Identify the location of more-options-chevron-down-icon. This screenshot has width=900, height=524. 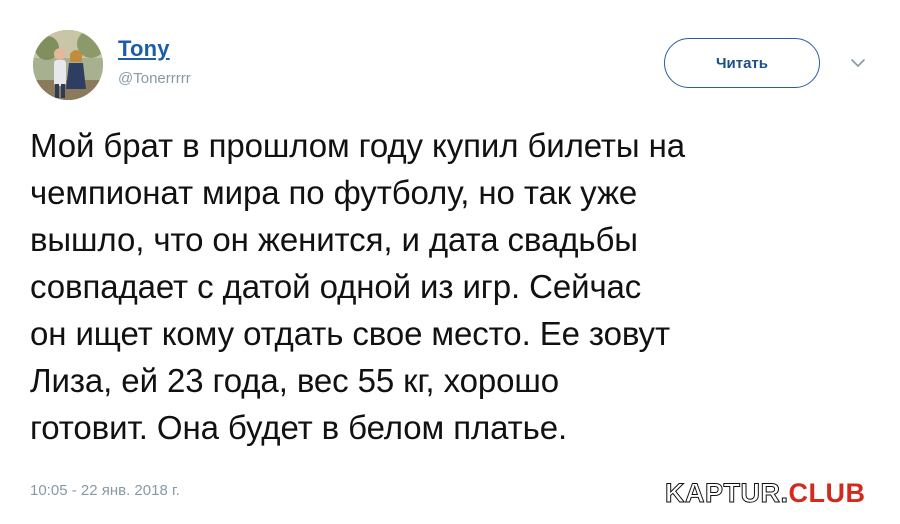
(858, 63).